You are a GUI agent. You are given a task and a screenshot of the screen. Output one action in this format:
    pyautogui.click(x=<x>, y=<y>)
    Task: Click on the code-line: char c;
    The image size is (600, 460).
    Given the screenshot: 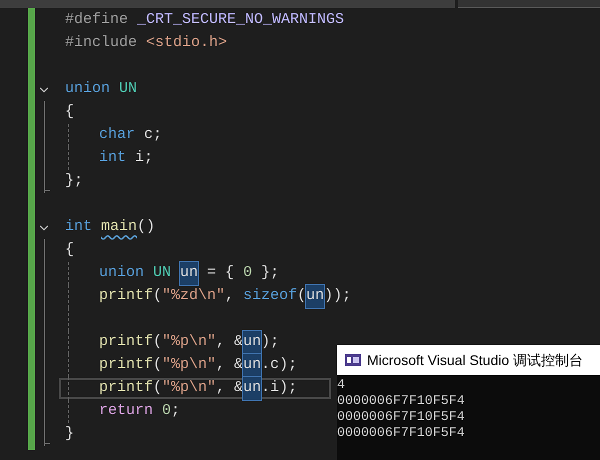 What is the action you would take?
    pyautogui.click(x=130, y=135)
    